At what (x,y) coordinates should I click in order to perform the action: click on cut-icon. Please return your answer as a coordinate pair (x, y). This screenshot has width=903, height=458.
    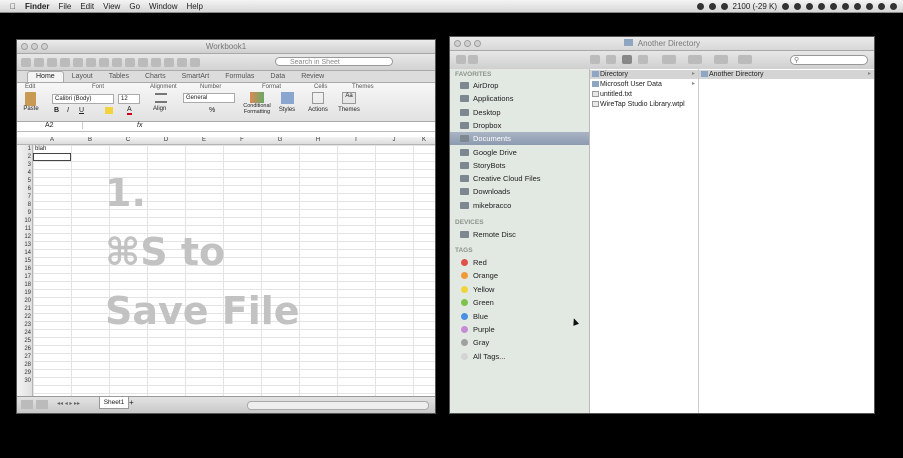
    Looking at the image, I should click on (91, 62).